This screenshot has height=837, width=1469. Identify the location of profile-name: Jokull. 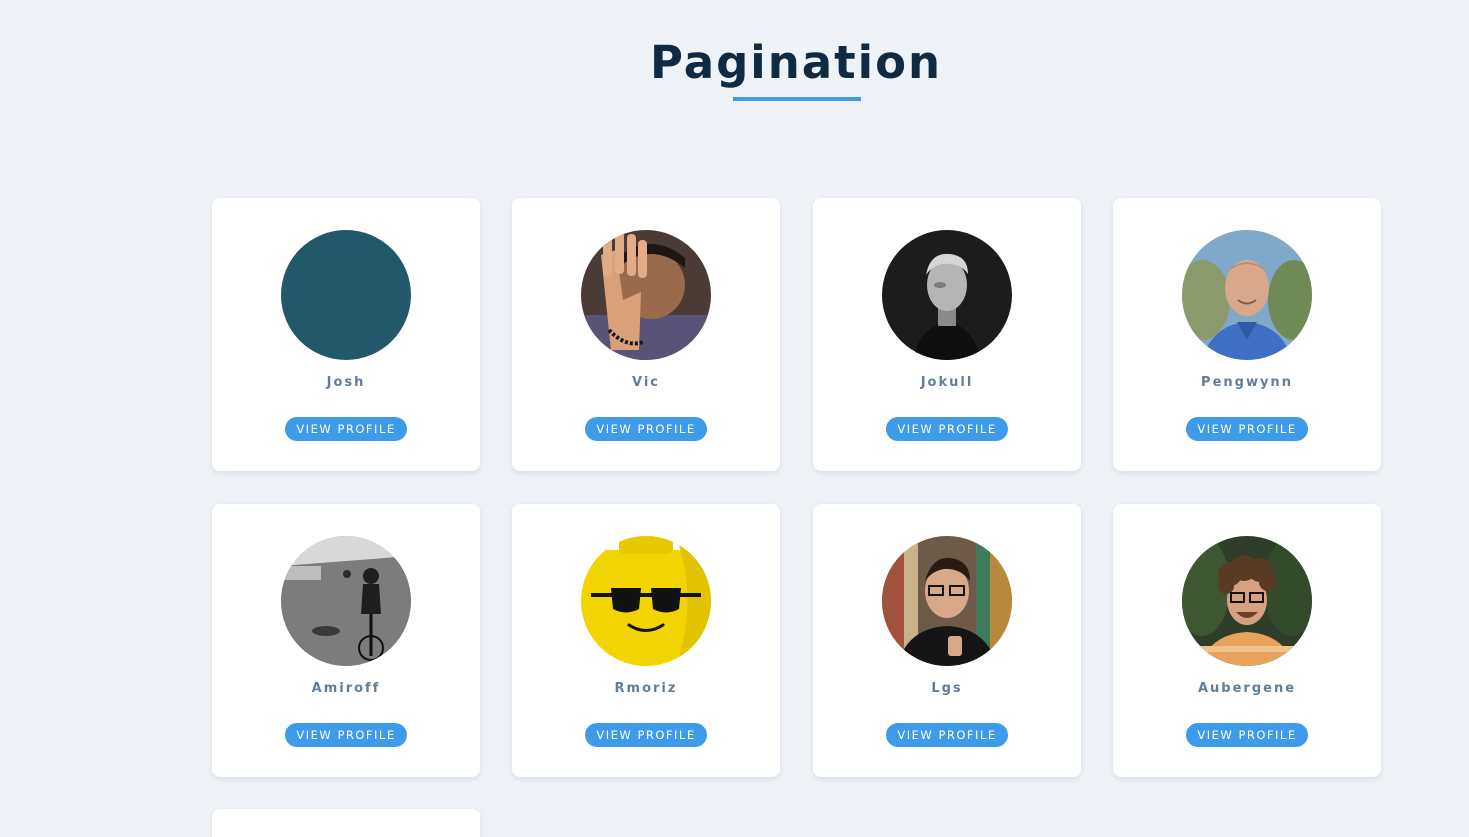
(947, 382).